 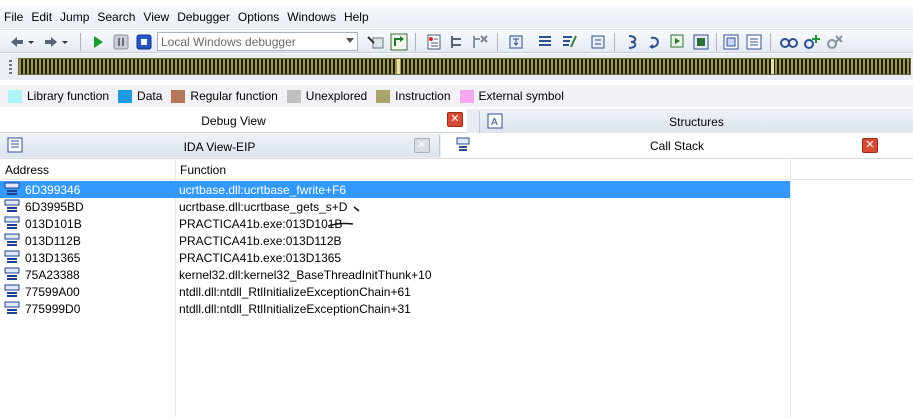 What do you see at coordinates (360, 17) in the screenshot?
I see `menu-help: Help` at bounding box center [360, 17].